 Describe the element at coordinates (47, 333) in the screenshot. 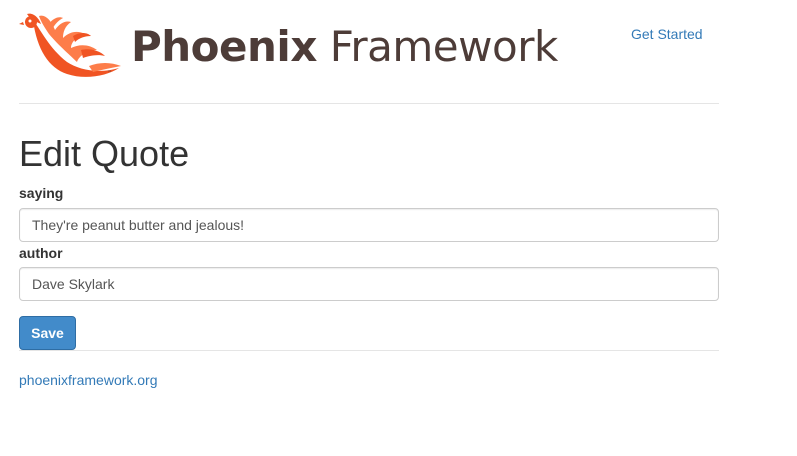

I see `save-button: Save` at that location.